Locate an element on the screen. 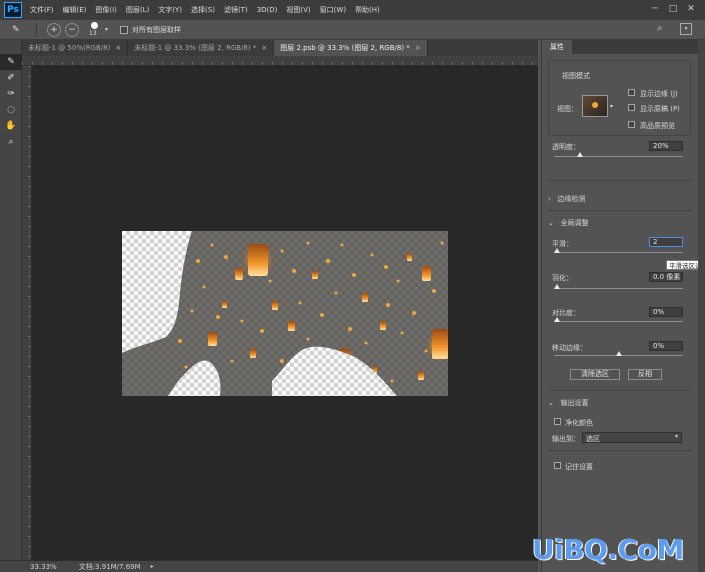 The image size is (705, 572). feather-field is located at coordinates (666, 277).